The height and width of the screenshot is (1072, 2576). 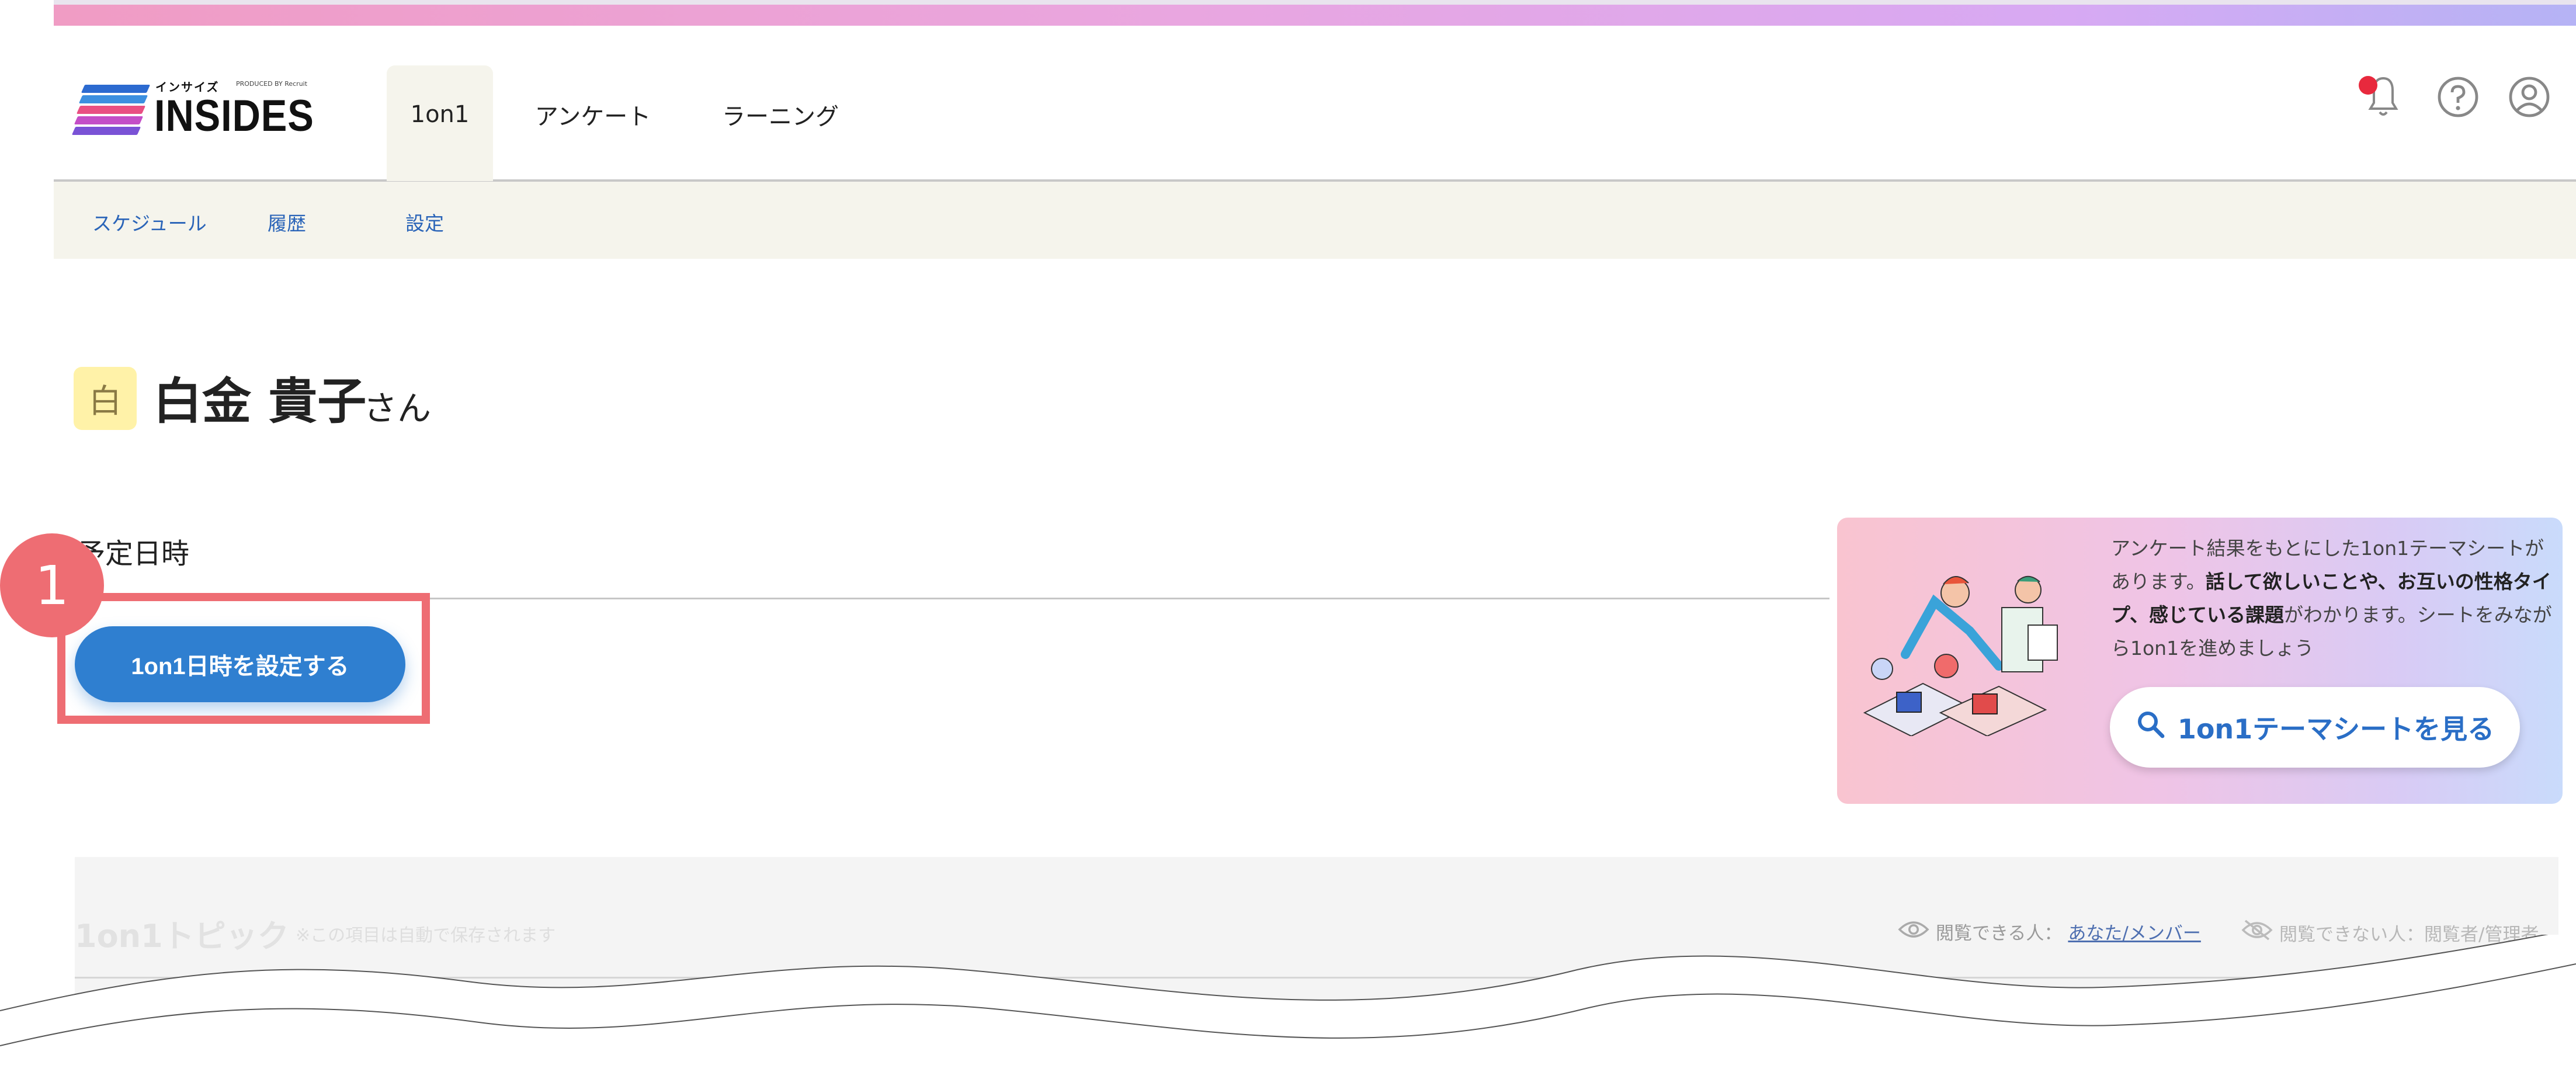 I want to click on nav-tab-learning: ラーニング, so click(x=780, y=123).